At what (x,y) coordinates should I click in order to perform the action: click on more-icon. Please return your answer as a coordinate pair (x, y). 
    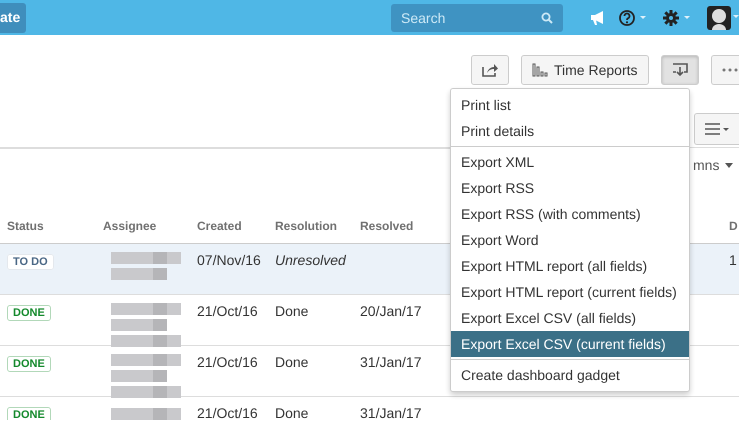
    Looking at the image, I should click on (730, 70).